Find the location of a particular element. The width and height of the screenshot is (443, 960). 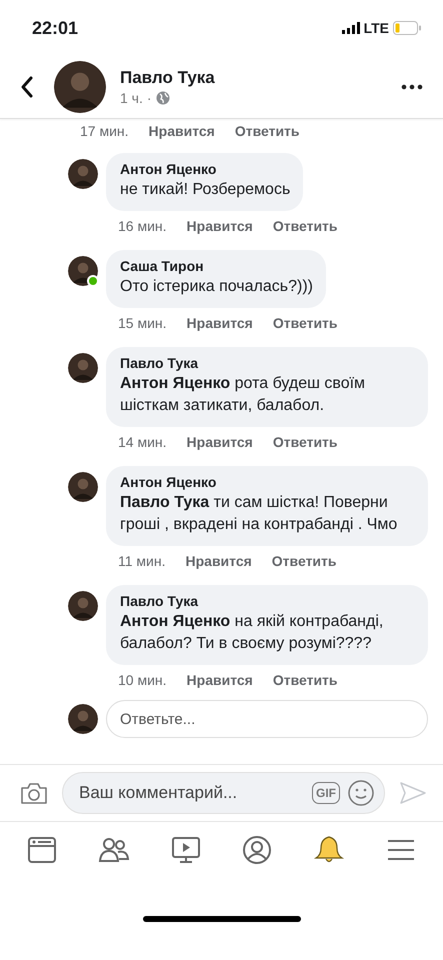

battery-icon is located at coordinates (407, 28).